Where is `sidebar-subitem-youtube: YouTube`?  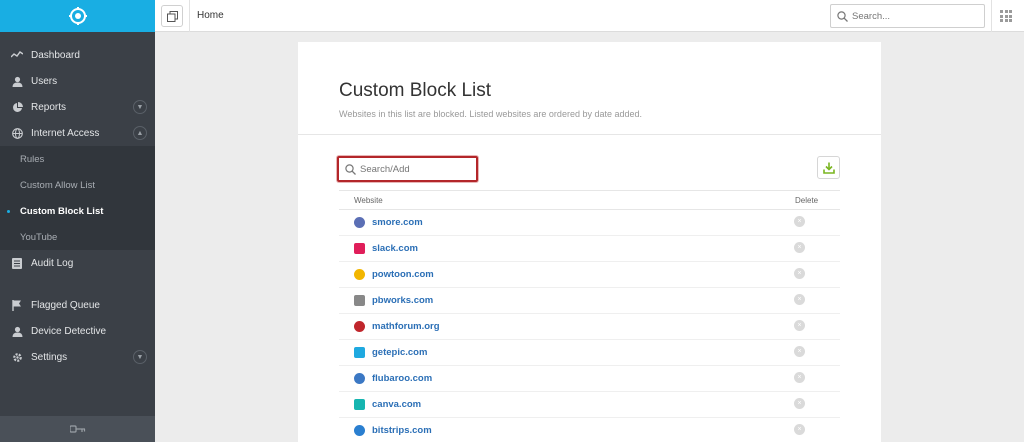
sidebar-subitem-youtube: YouTube is located at coordinates (77, 237).